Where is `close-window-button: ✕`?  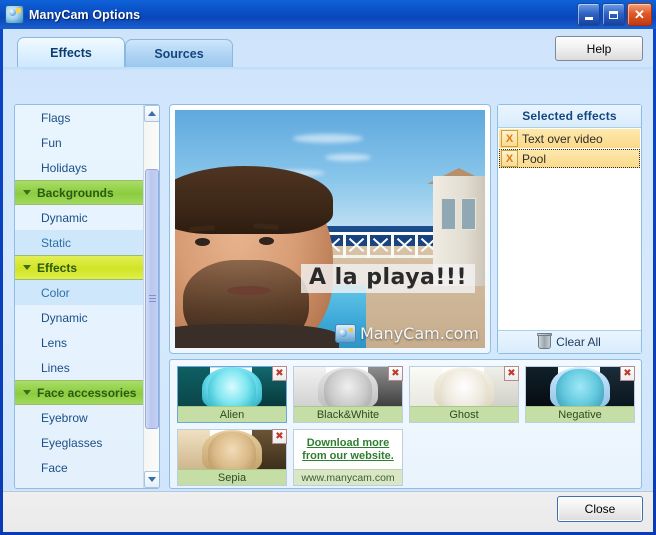 close-window-button: ✕ is located at coordinates (639, 14).